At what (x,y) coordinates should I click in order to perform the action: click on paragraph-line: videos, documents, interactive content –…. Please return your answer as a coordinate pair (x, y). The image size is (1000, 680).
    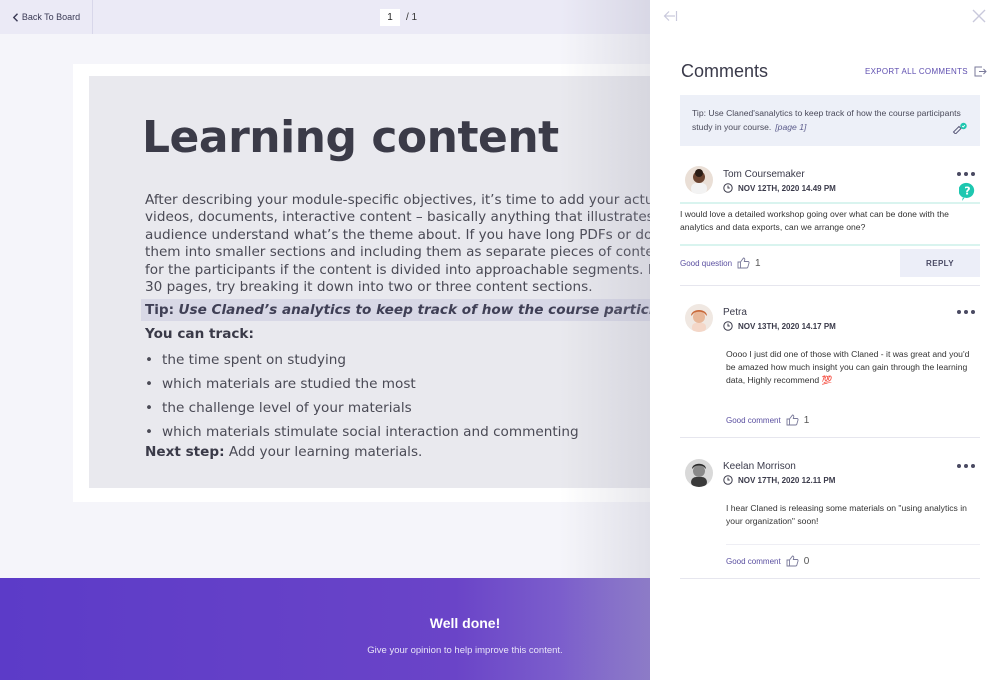
    Looking at the image, I should click on (399, 217).